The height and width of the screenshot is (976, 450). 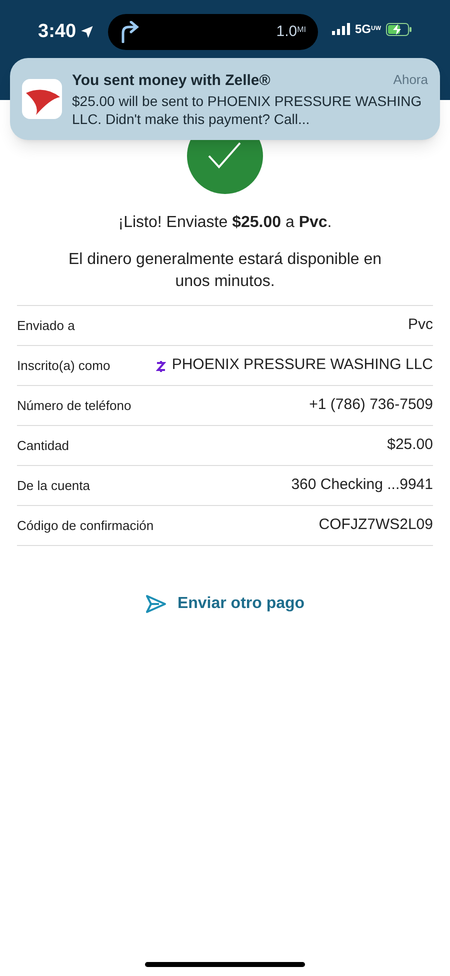 I want to click on detail-label: Enviado a, so click(x=46, y=325).